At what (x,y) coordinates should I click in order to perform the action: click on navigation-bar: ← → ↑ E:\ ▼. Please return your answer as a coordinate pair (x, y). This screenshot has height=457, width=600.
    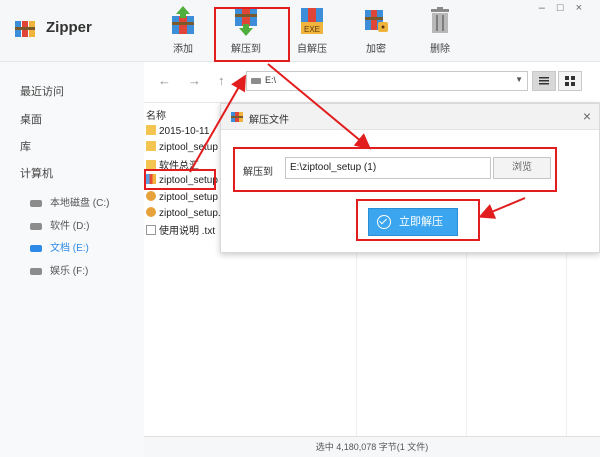
    Looking at the image, I should click on (372, 82).